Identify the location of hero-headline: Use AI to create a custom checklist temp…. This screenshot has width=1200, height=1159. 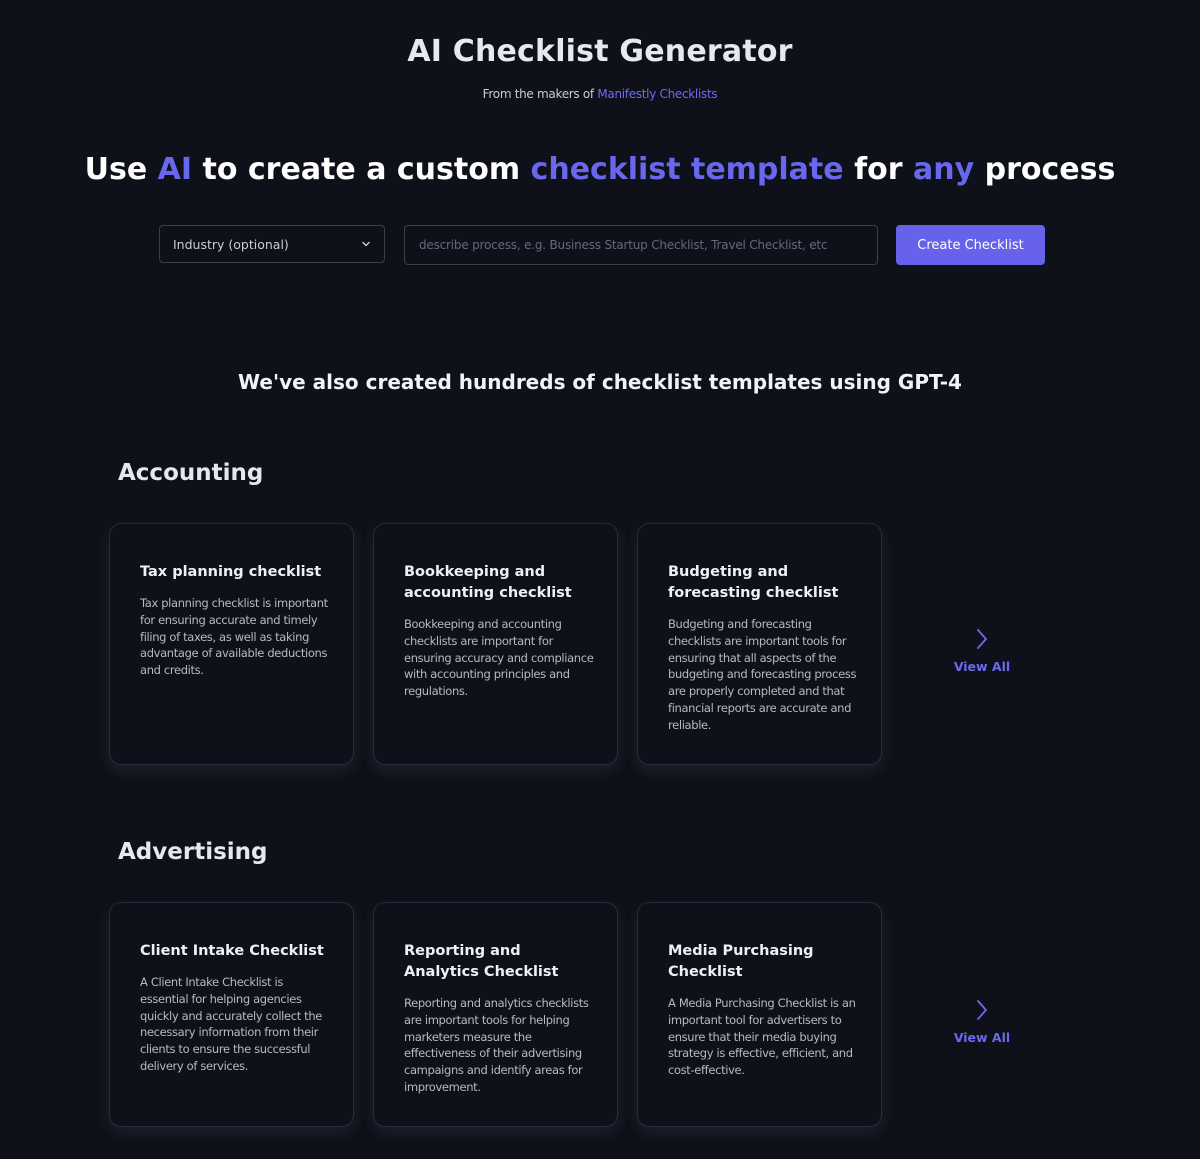
(600, 169).